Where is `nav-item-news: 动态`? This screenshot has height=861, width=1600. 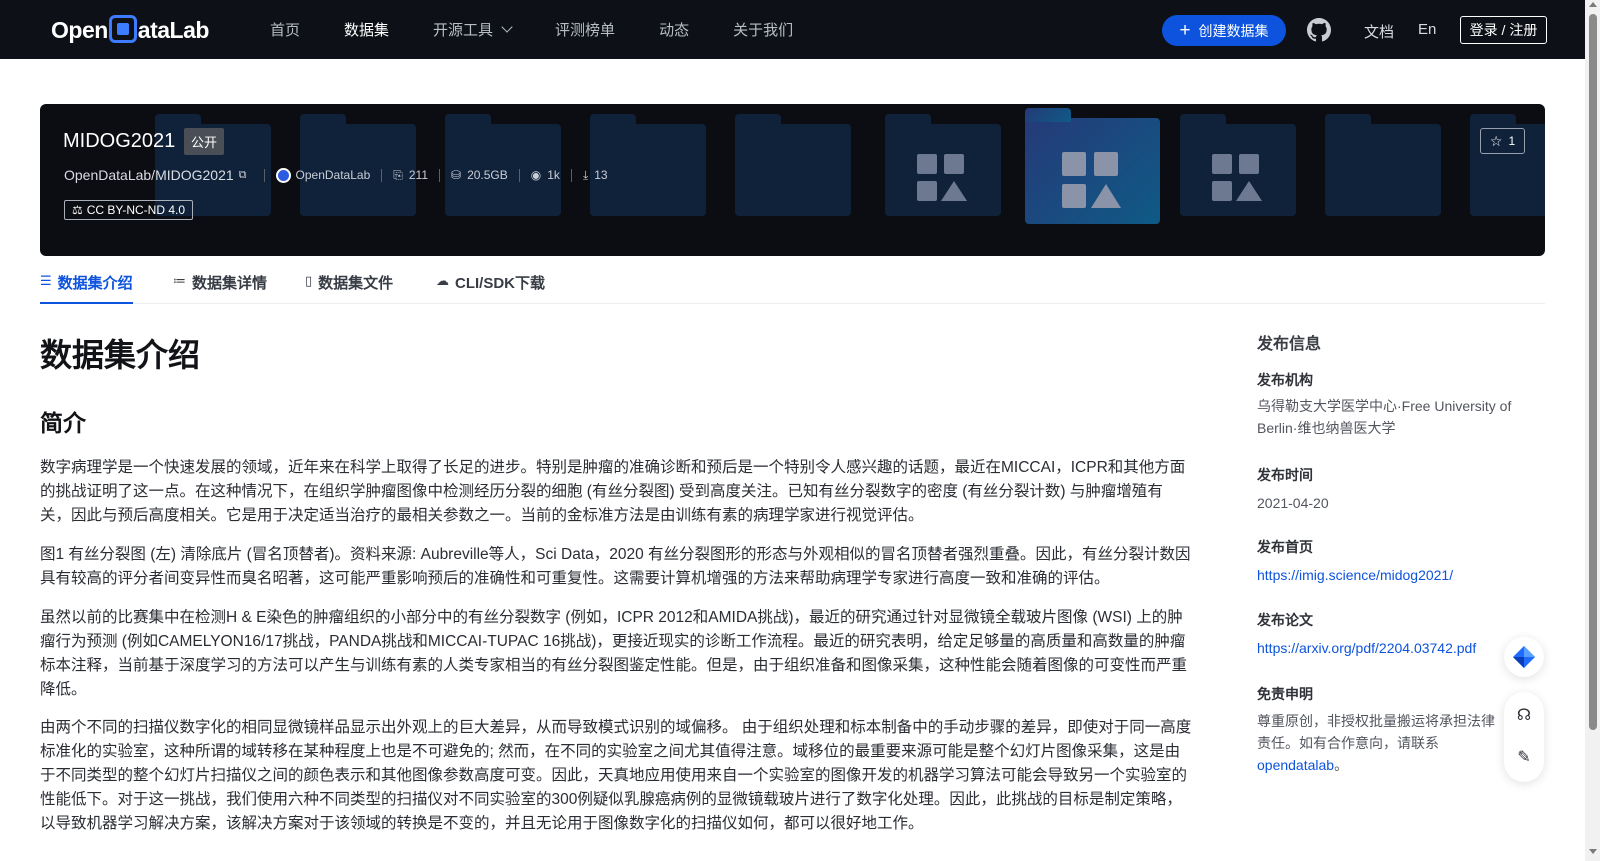 nav-item-news: 动态 is located at coordinates (674, 29).